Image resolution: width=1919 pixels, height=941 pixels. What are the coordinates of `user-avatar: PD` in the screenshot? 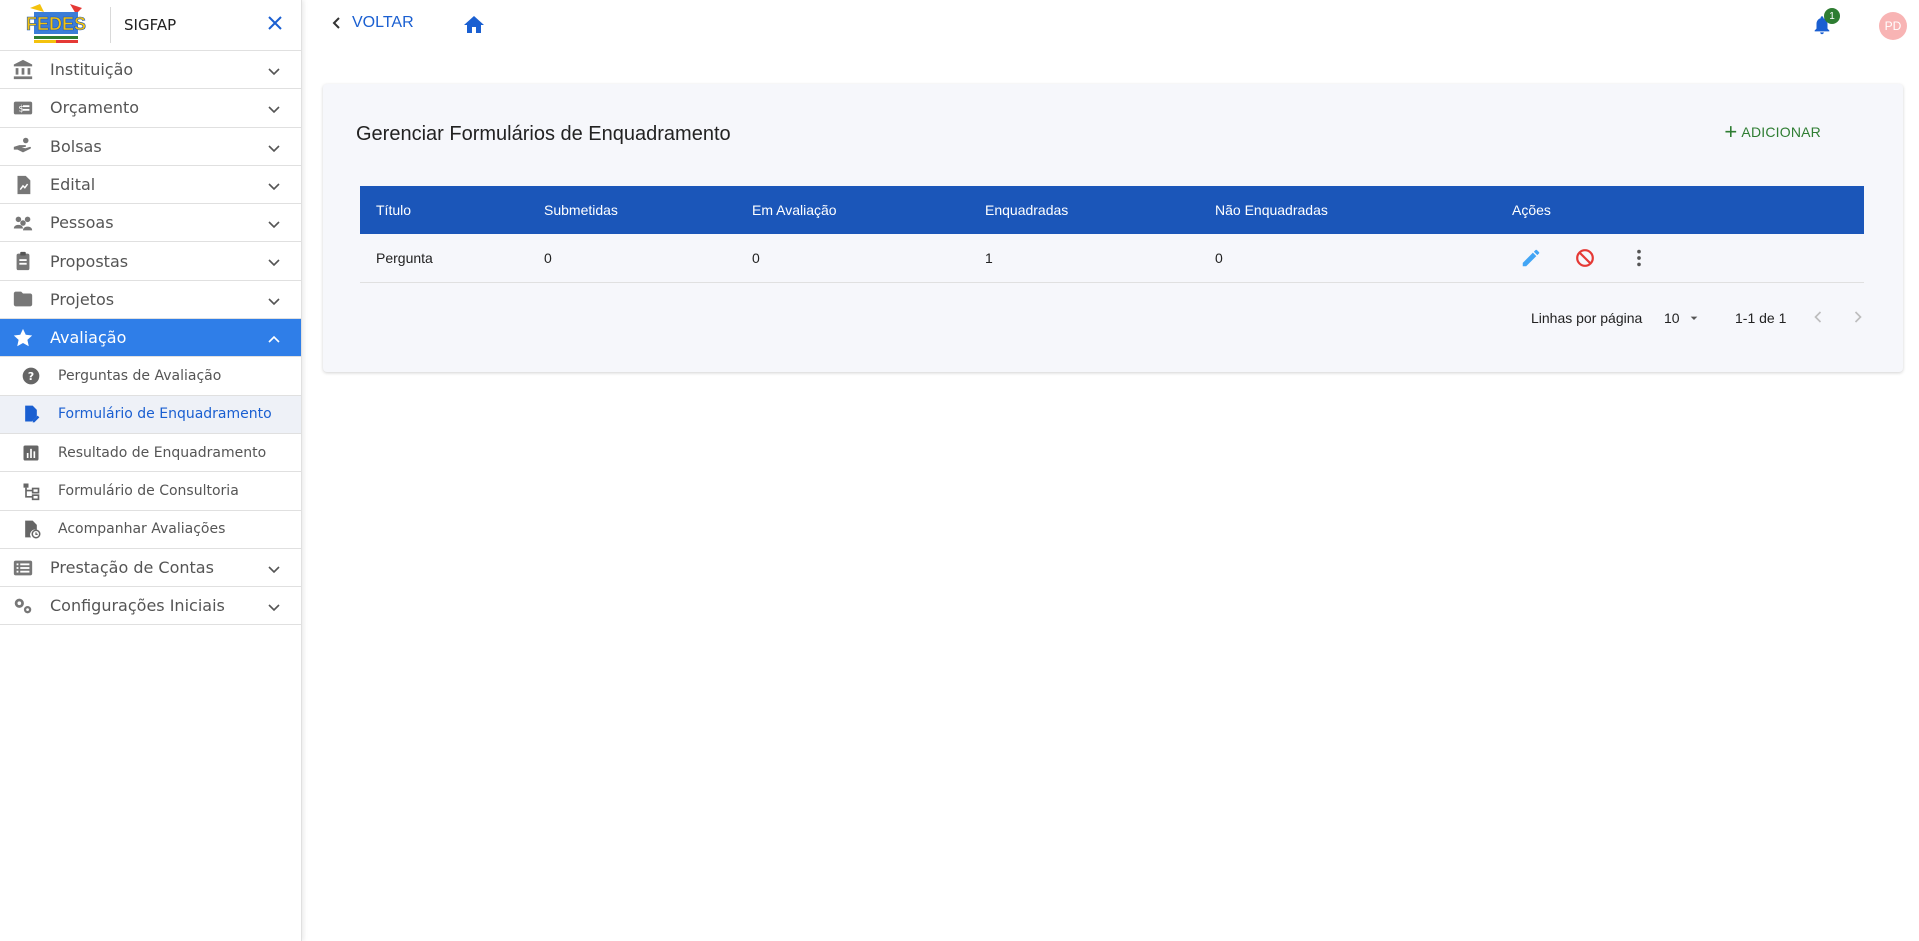 It's located at (1893, 26).